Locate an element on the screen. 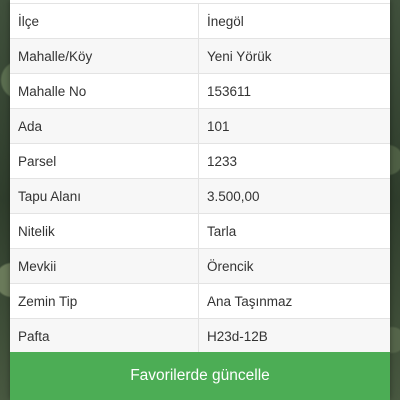 This screenshot has width=400, height=400. table-row: Parsel 1233 is located at coordinates (200, 161).